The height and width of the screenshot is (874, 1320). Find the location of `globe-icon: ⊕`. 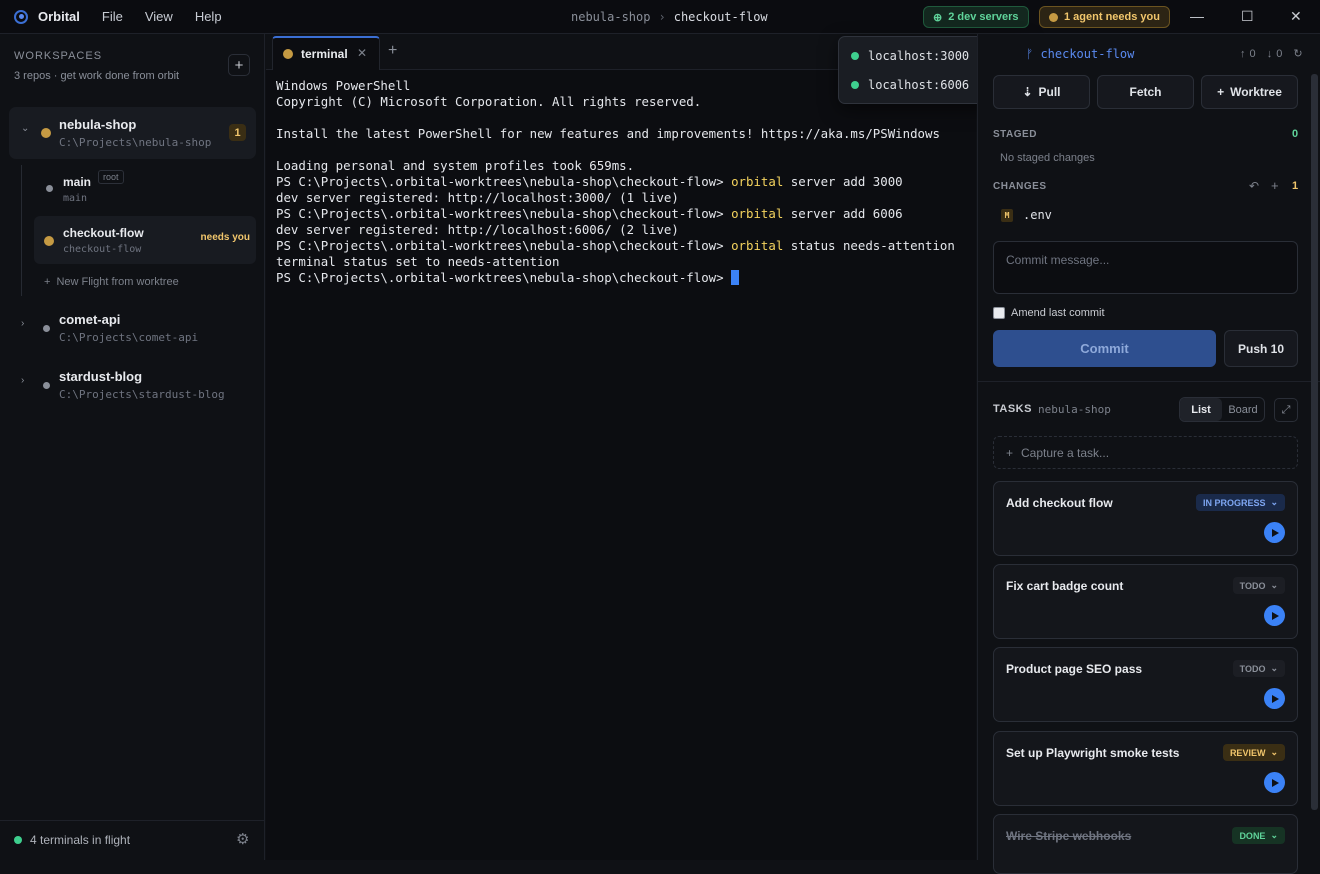

globe-icon: ⊕ is located at coordinates (938, 17).